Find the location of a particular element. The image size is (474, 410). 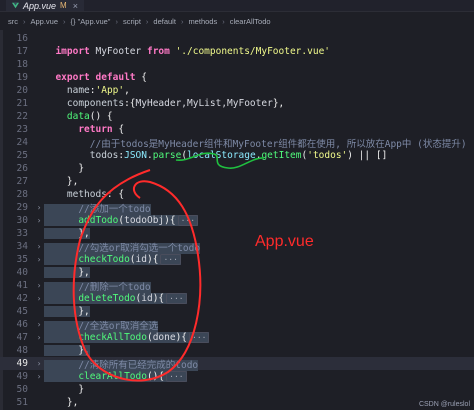

code-token: :{ is located at coordinates (130, 103).